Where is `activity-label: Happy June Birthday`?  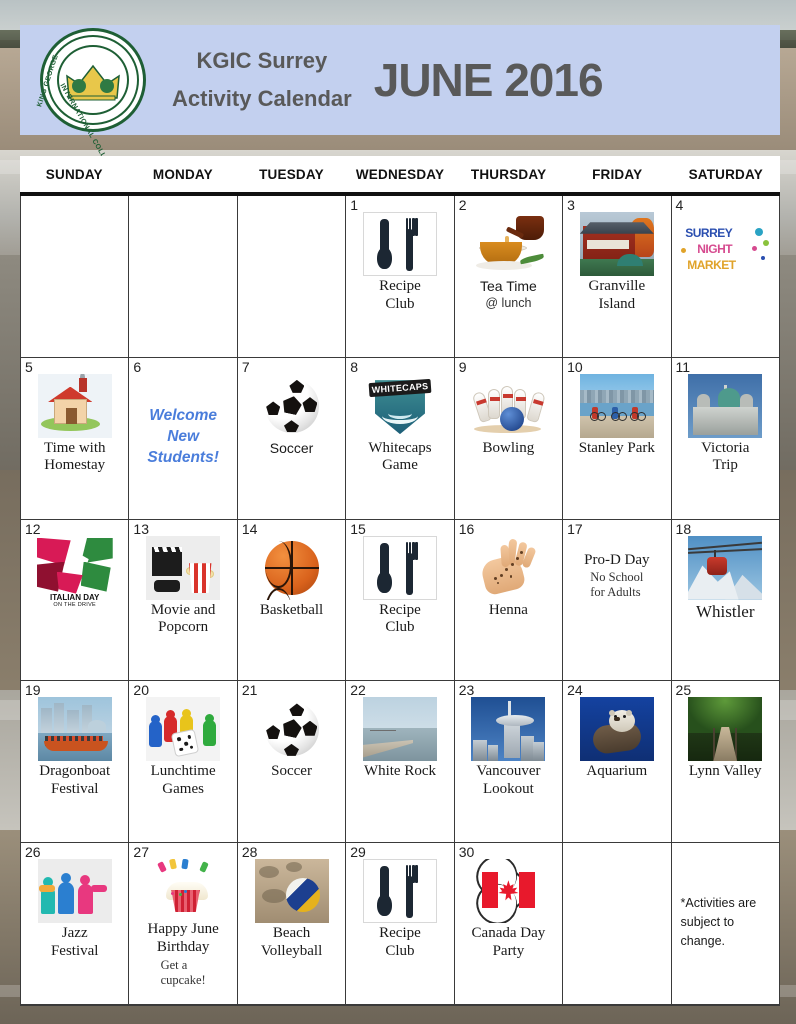
activity-label: Happy June Birthday is located at coordinates (183, 938).